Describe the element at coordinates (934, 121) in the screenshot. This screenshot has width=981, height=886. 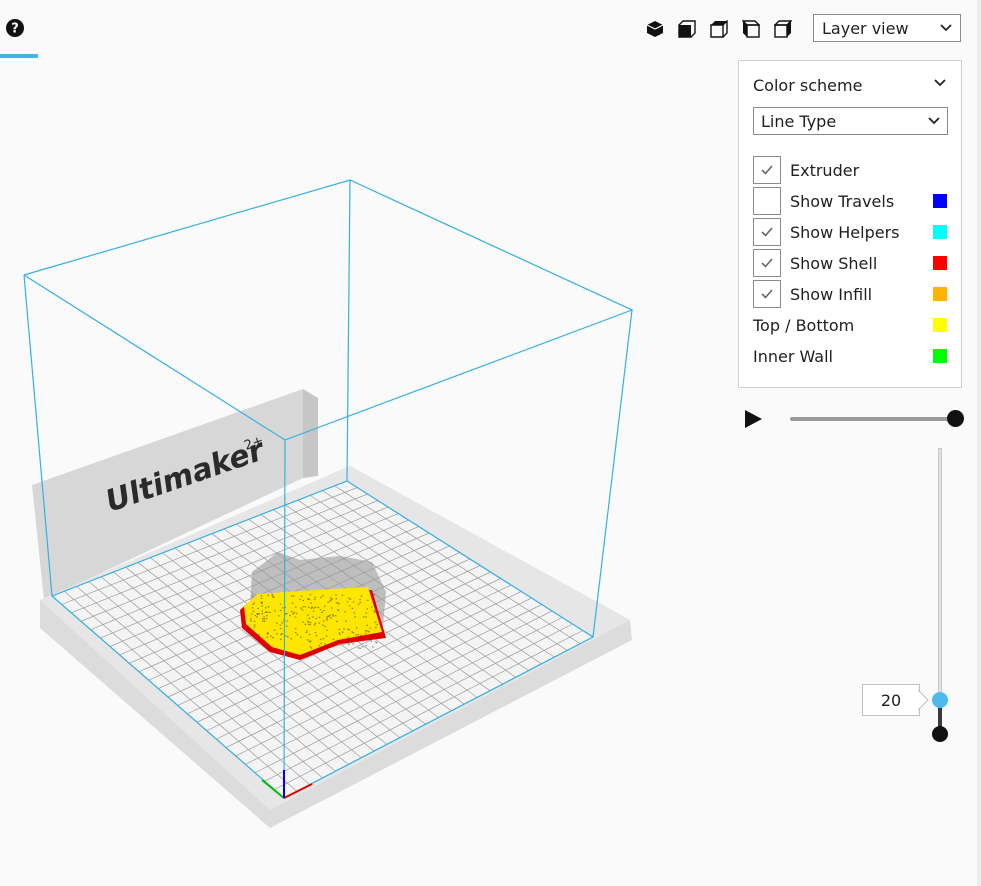
I see `chevron-down-icon` at that location.